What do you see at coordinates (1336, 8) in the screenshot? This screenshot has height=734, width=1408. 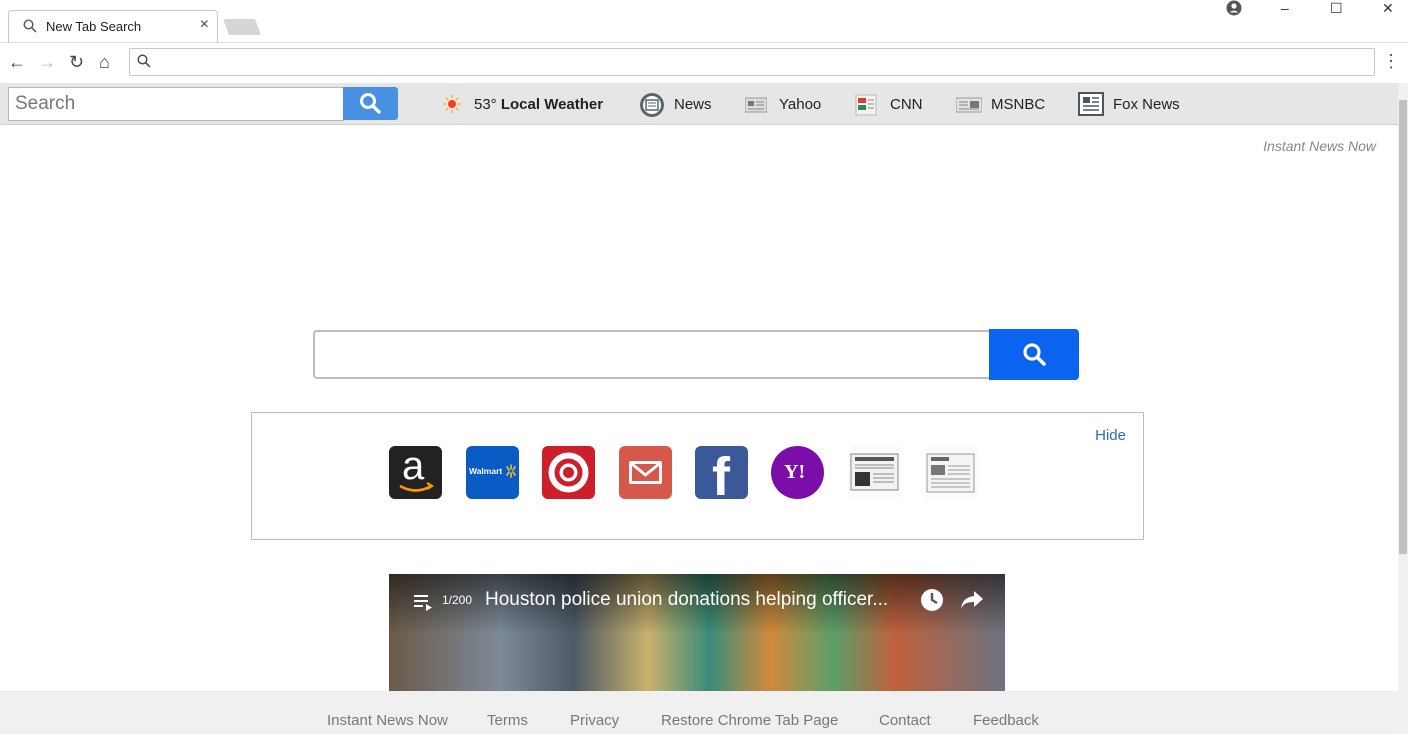 I see `maximize-button: ☐` at bounding box center [1336, 8].